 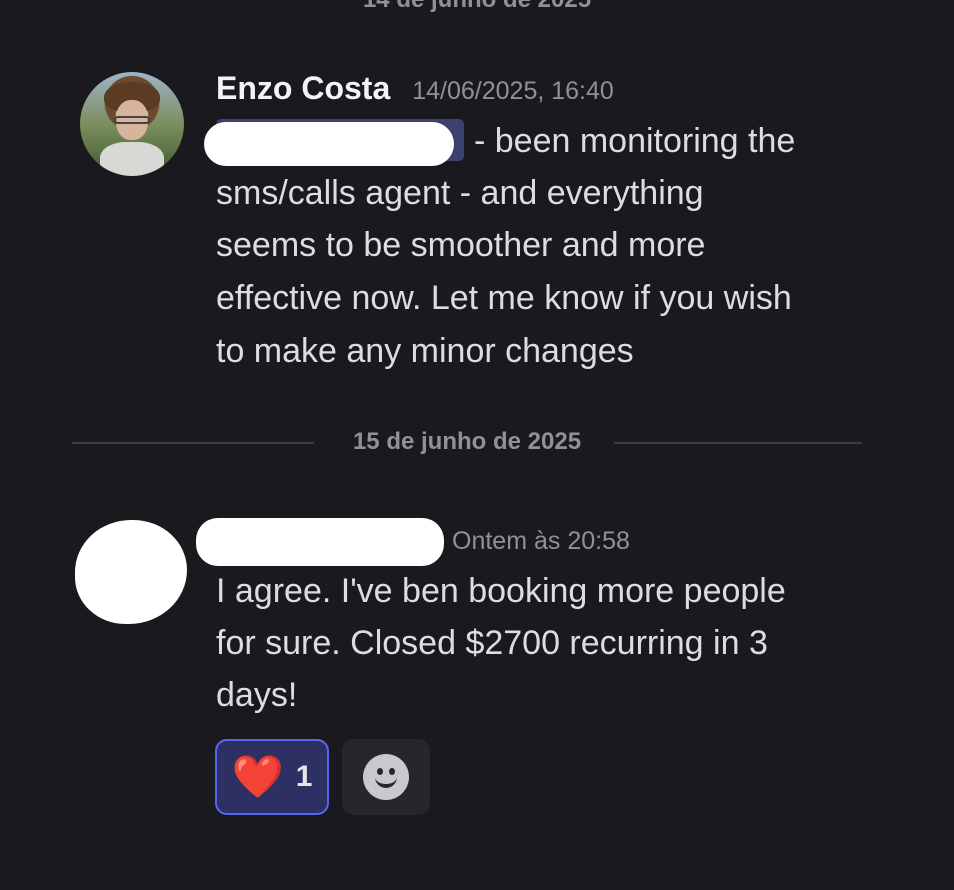 I want to click on author-name-redacted, so click(x=320, y=542).